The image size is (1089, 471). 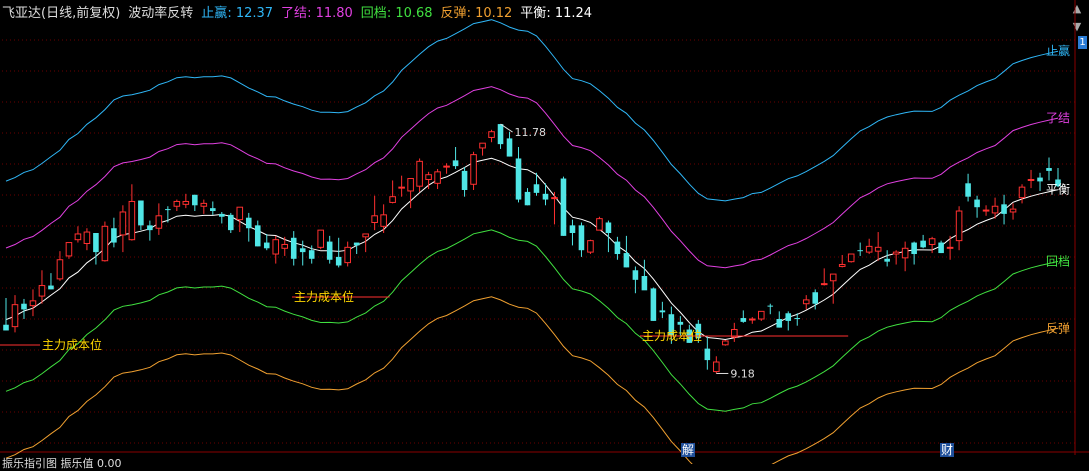 I want to click on sub-indicator-label: 振乐指引图 振乐值 0.00, so click(x=62, y=463).